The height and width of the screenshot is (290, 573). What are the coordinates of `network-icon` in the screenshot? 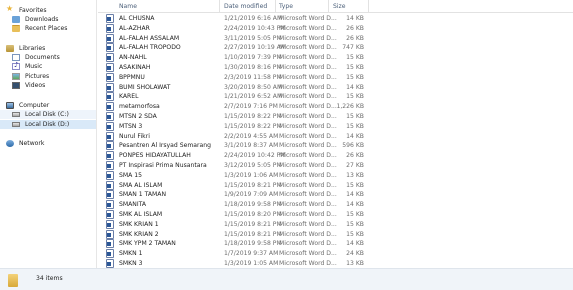 It's located at (10, 143).